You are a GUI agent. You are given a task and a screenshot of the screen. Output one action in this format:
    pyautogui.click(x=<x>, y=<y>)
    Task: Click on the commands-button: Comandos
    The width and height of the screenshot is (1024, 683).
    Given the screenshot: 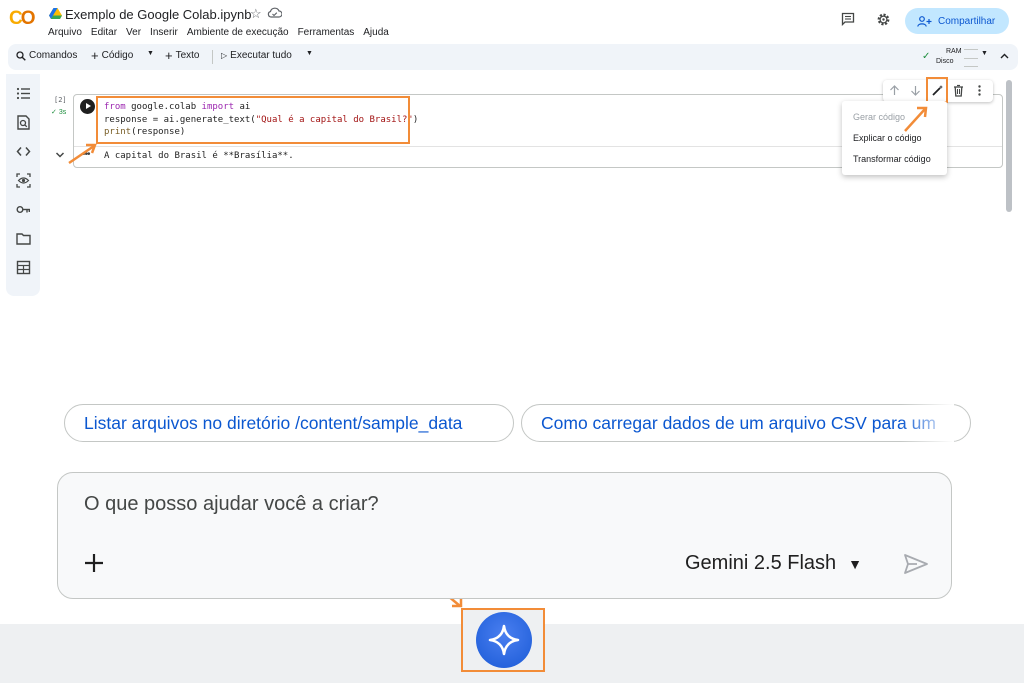 What is the action you would take?
    pyautogui.click(x=46, y=55)
    